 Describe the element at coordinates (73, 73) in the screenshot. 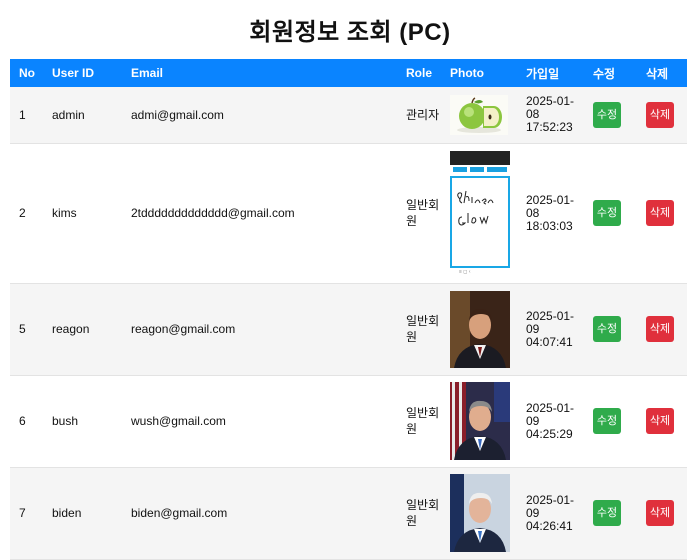

I see `col-header-user-id: User ID` at that location.